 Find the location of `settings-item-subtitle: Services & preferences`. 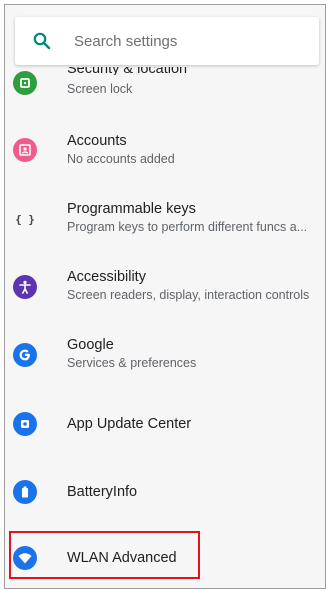

settings-item-subtitle: Services & preferences is located at coordinates (132, 363).